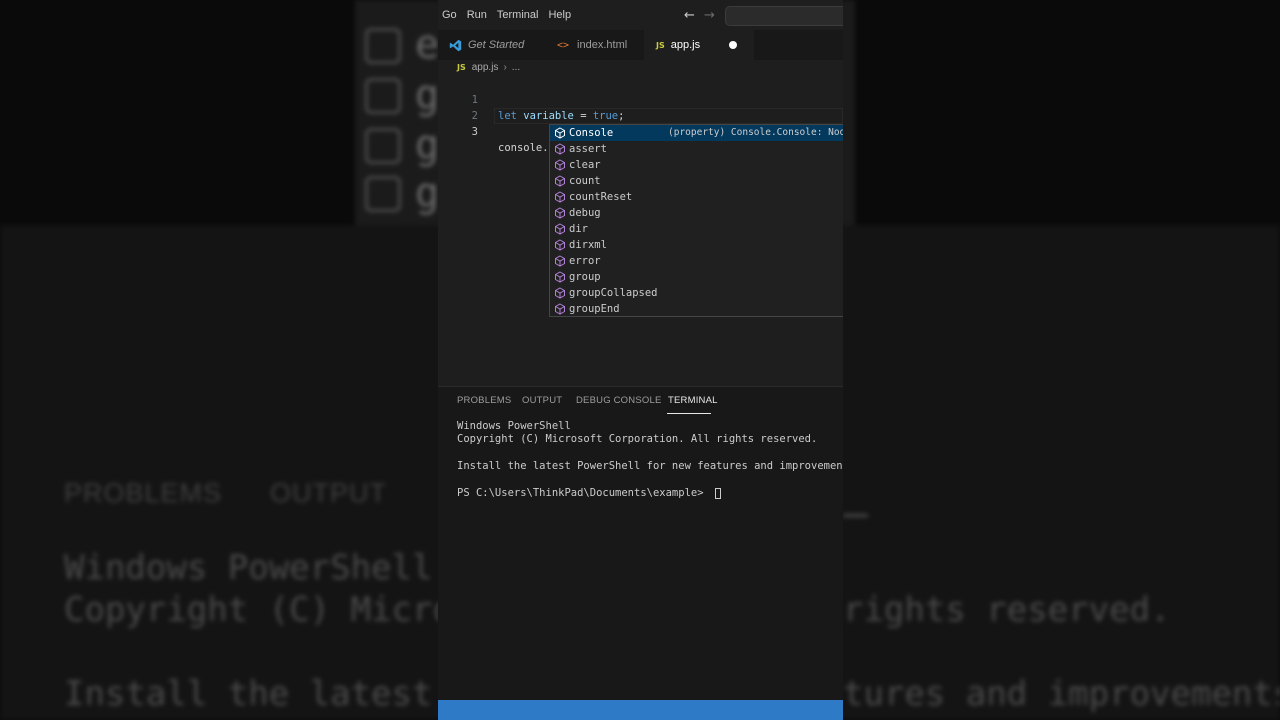  Describe the element at coordinates (733, 45) in the screenshot. I see `unsaved-dot-icon` at that location.